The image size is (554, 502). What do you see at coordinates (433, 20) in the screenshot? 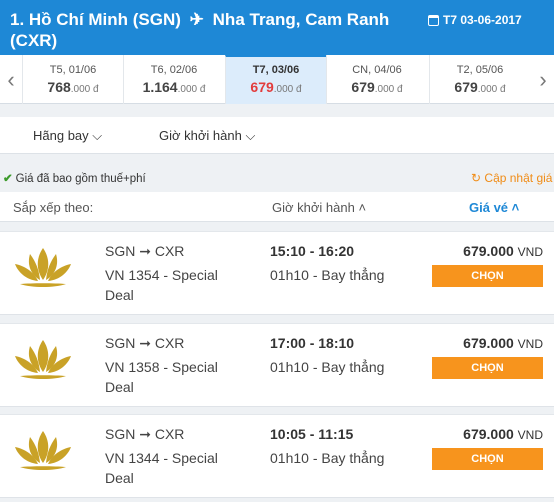
I see `calendar-icon` at bounding box center [433, 20].